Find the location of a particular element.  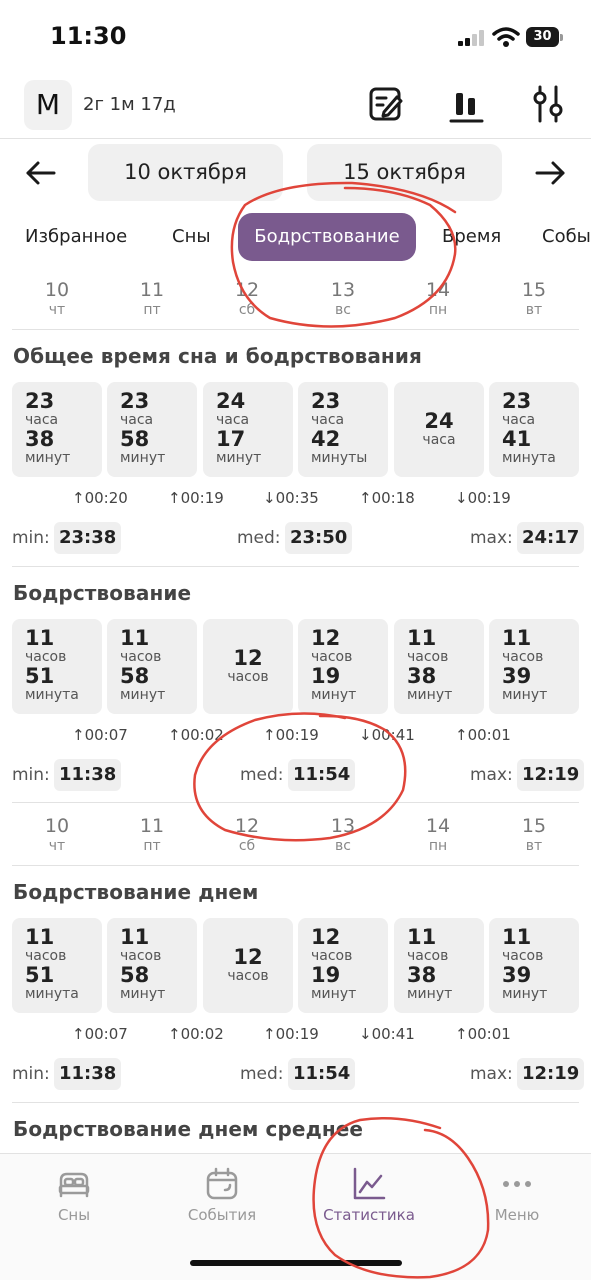

arrow-left-icon is located at coordinates (41, 173).